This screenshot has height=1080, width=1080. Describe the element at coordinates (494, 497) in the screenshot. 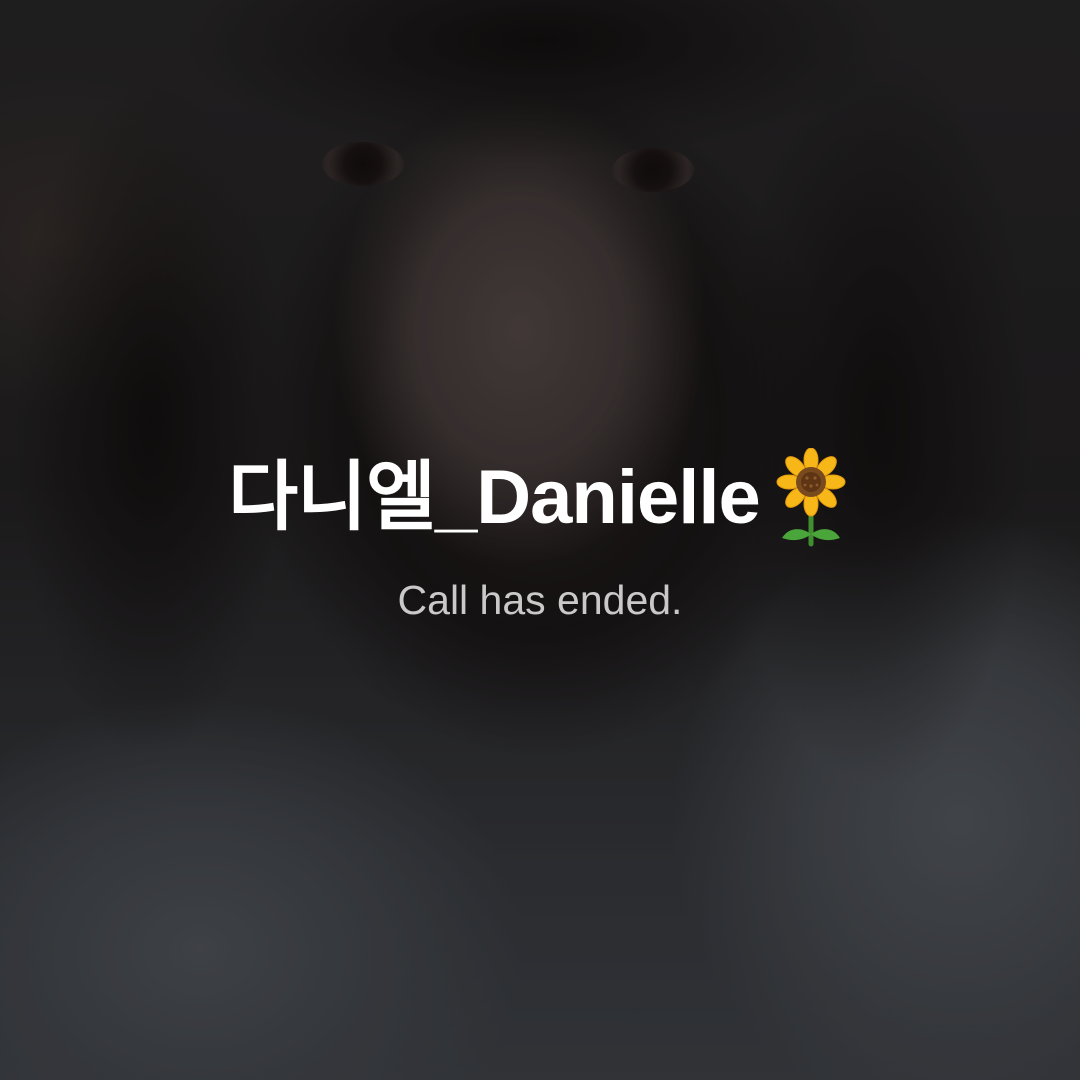

I see `caller-name-text: 다니엘_Danielle` at that location.